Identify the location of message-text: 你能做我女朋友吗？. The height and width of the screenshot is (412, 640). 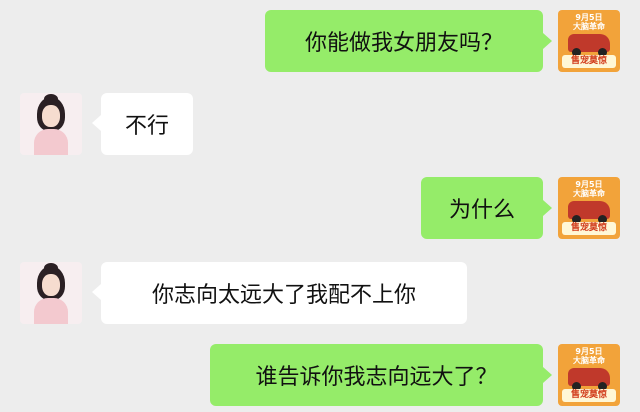
(403, 43).